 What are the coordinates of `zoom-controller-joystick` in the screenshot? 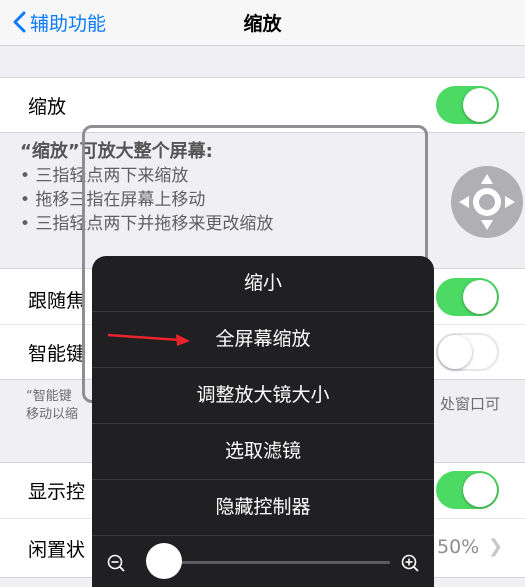 It's located at (487, 202).